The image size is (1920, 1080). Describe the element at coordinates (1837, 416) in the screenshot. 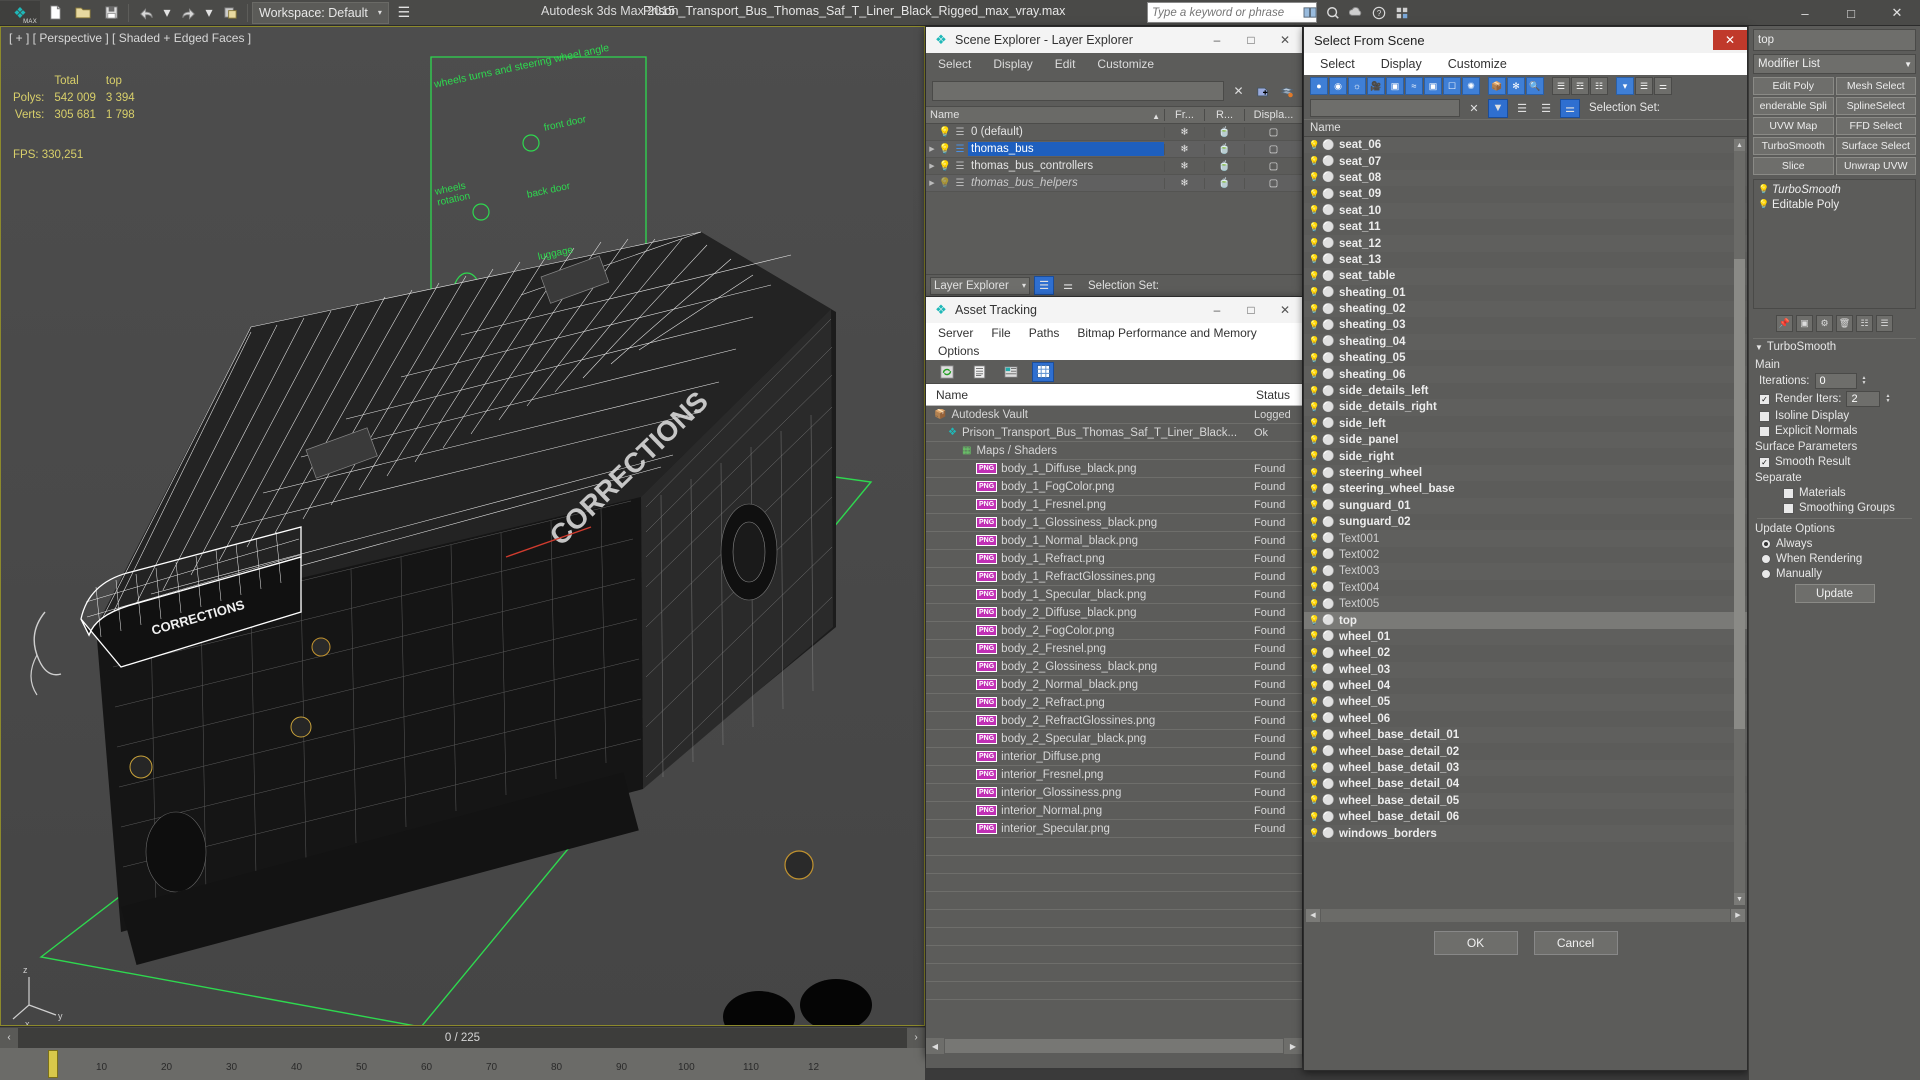

I see `isoline-display-row: Isoline Display` at that location.